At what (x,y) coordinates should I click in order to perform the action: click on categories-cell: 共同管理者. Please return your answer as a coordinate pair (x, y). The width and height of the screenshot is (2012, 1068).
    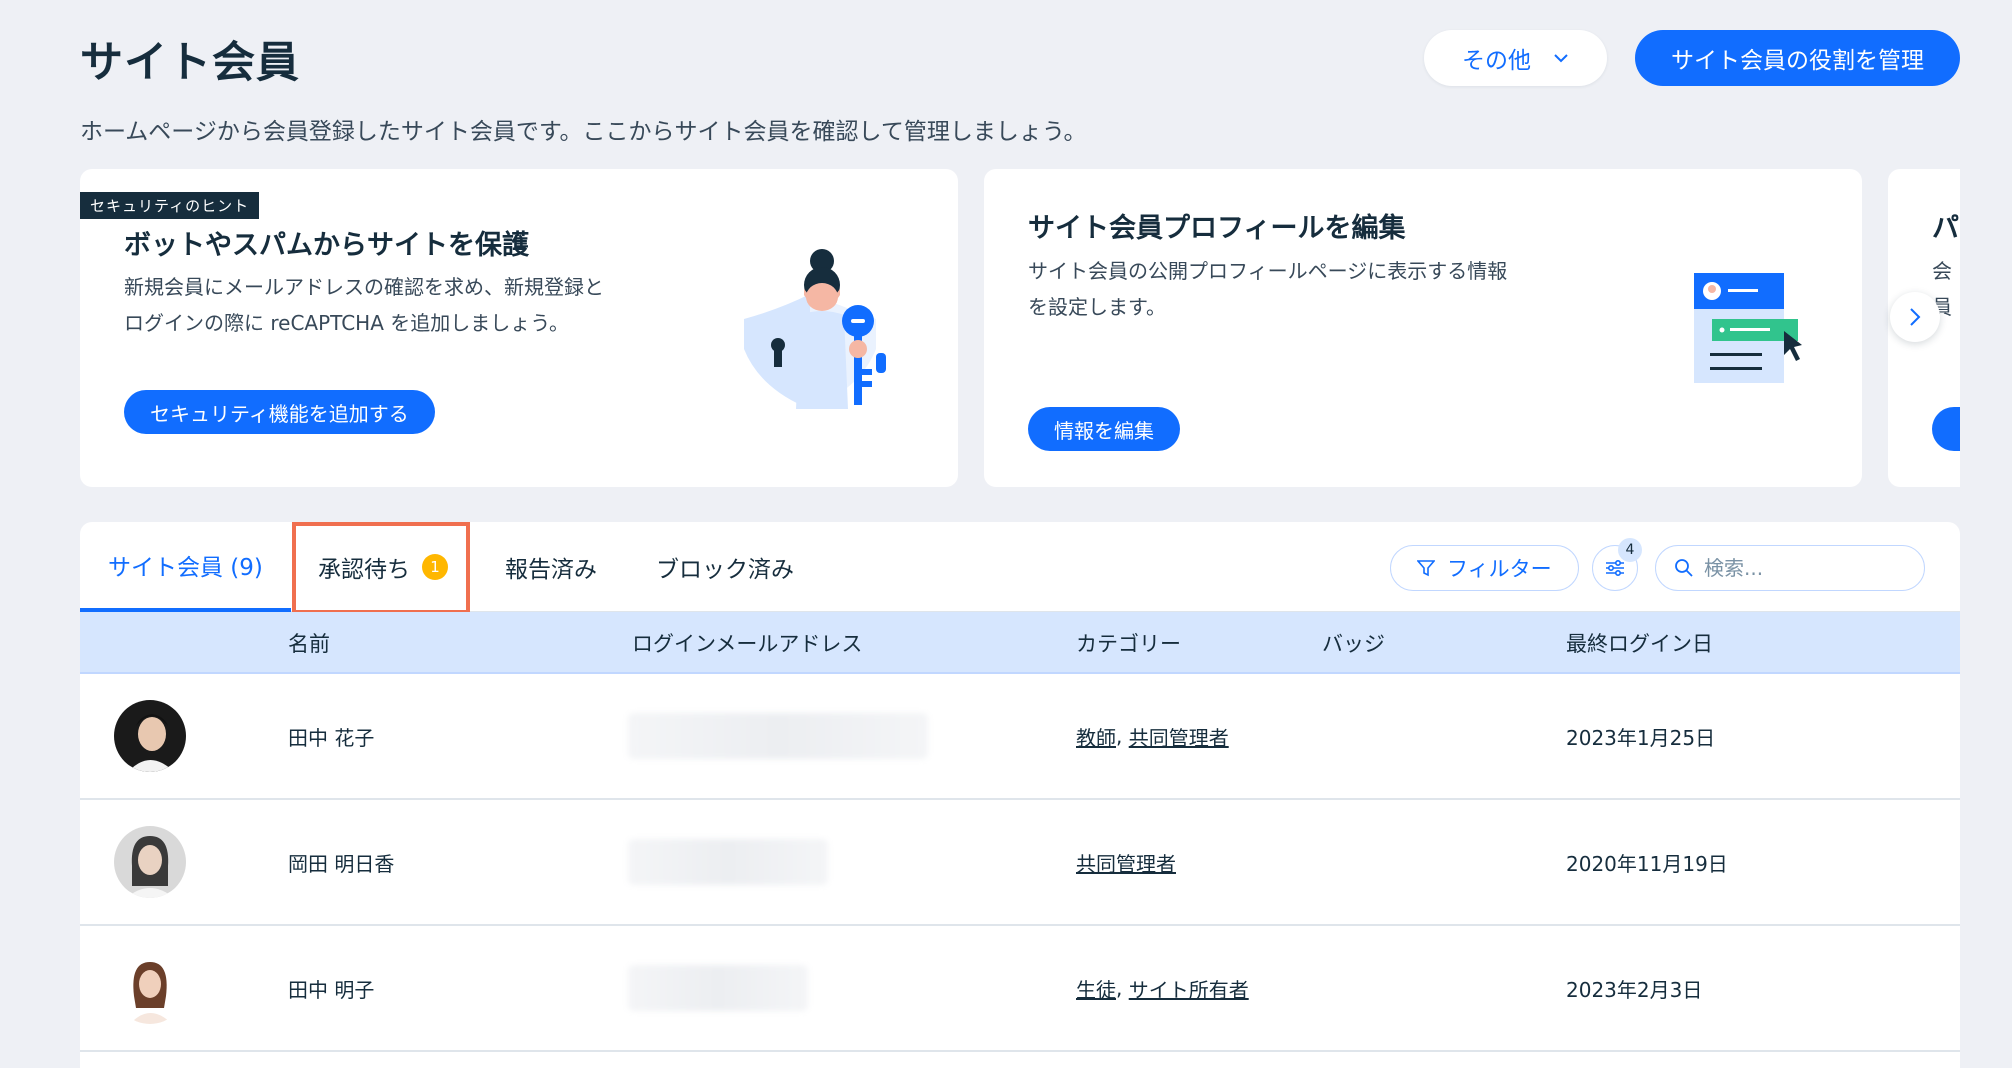
    Looking at the image, I should click on (1126, 862).